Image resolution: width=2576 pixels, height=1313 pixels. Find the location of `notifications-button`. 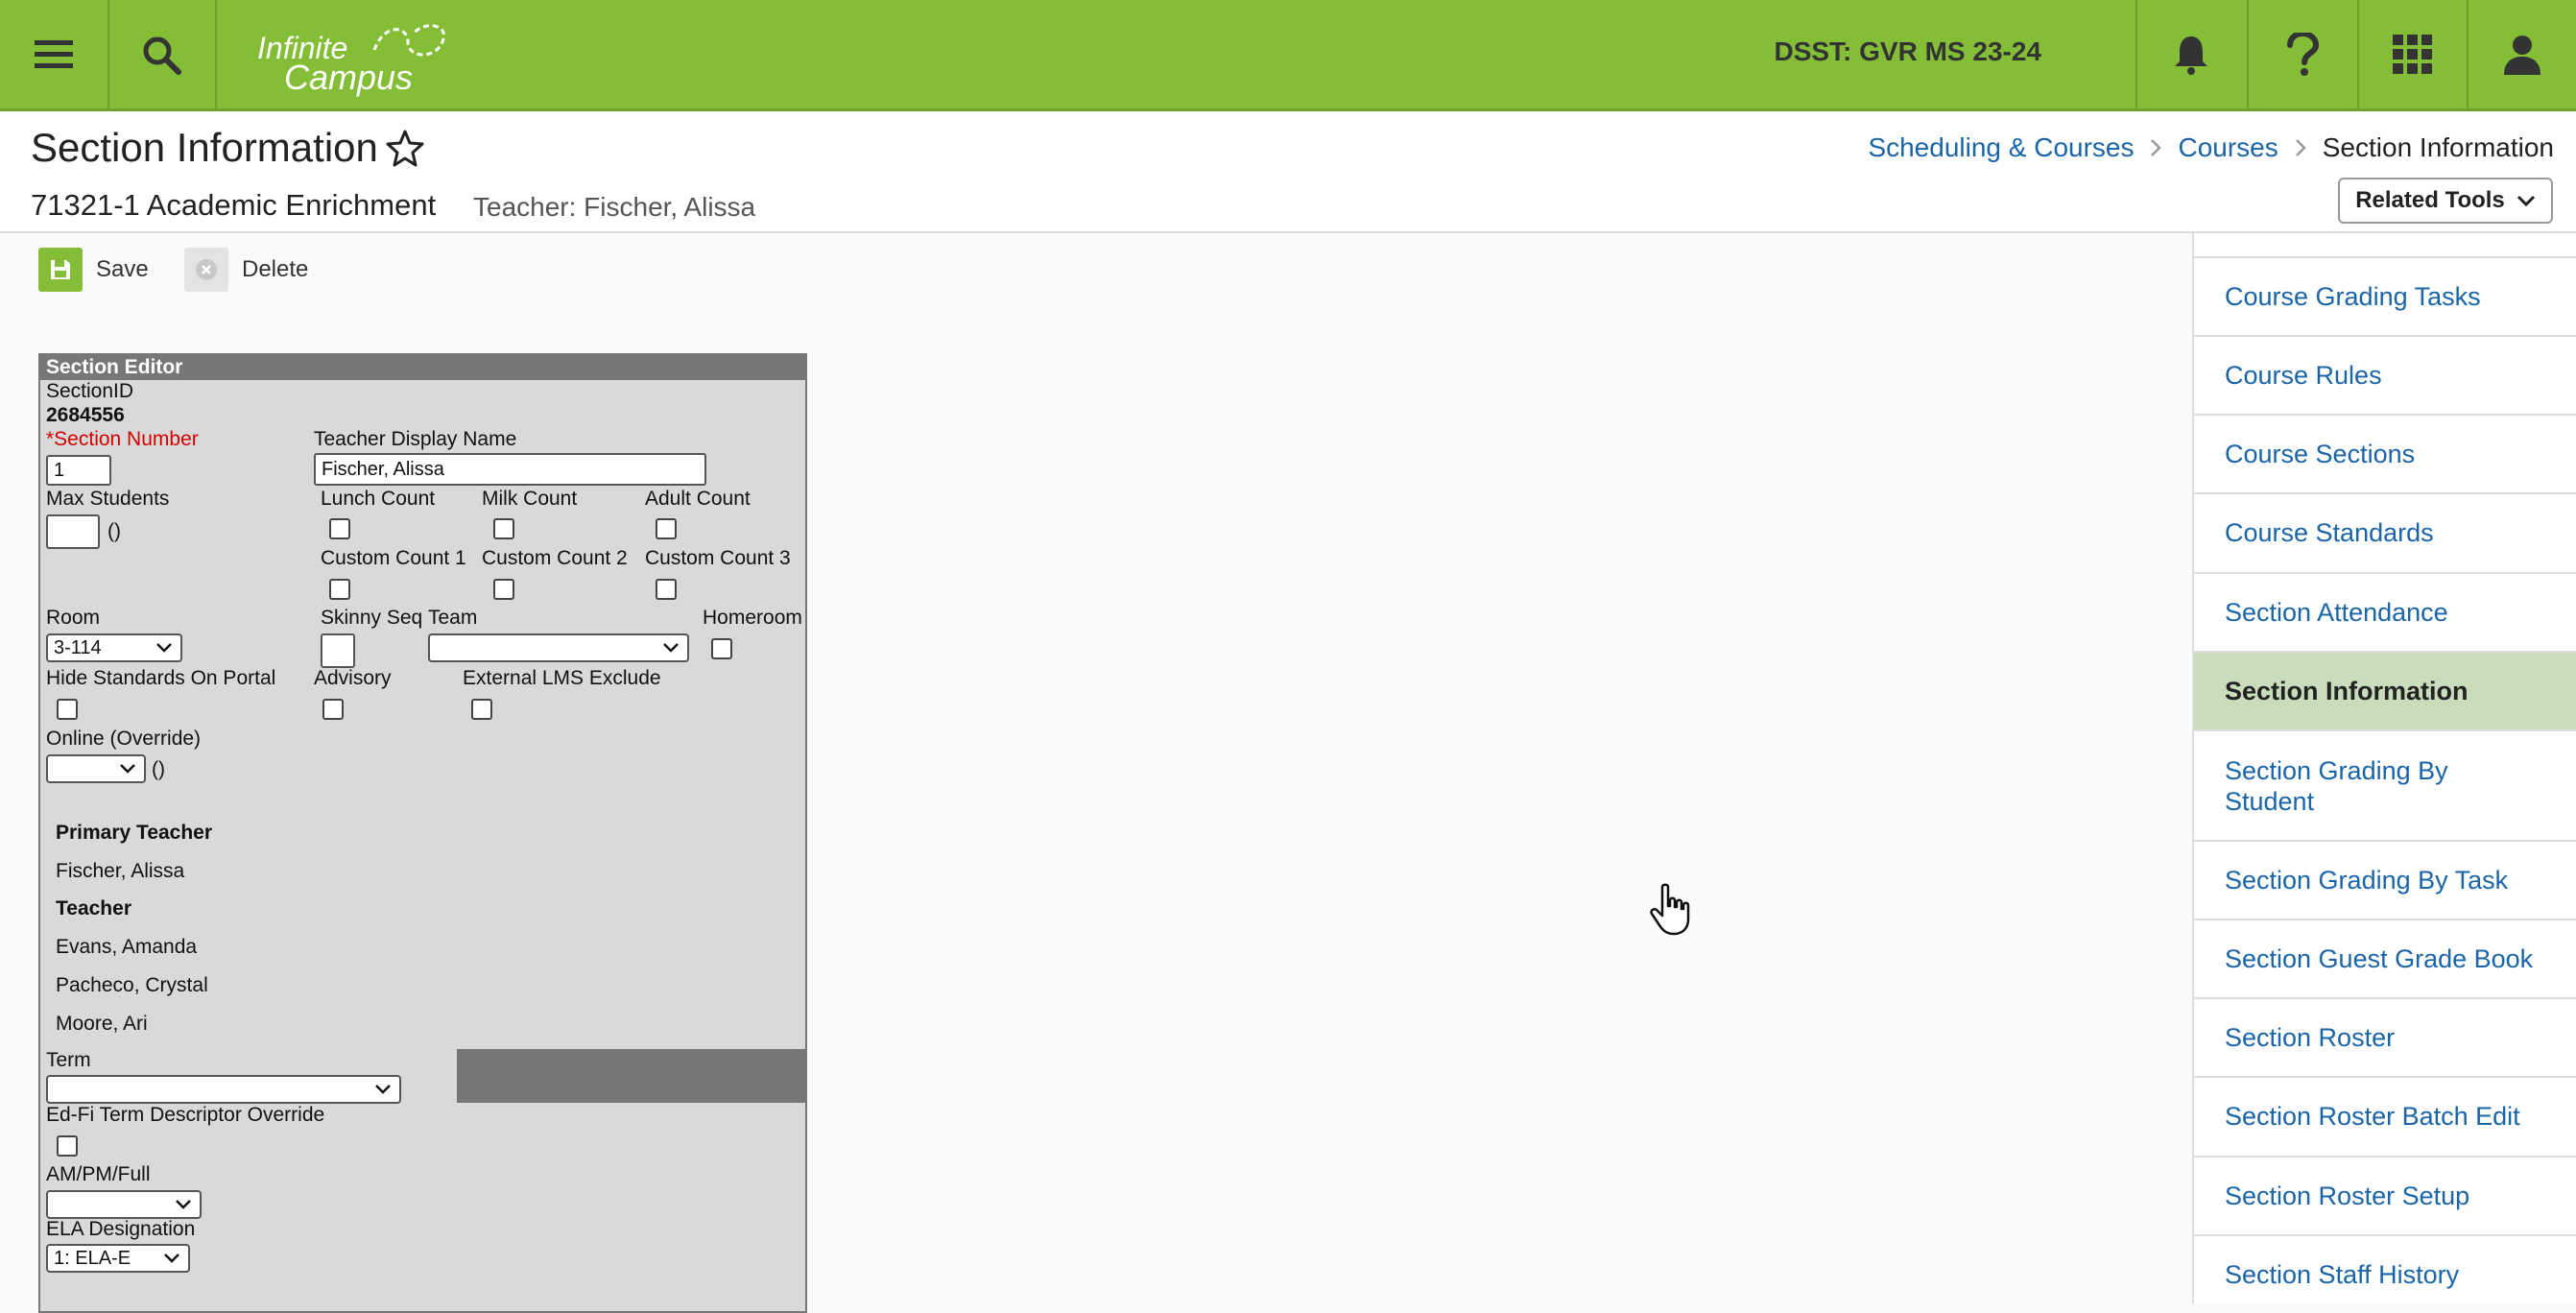

notifications-button is located at coordinates (2190, 54).